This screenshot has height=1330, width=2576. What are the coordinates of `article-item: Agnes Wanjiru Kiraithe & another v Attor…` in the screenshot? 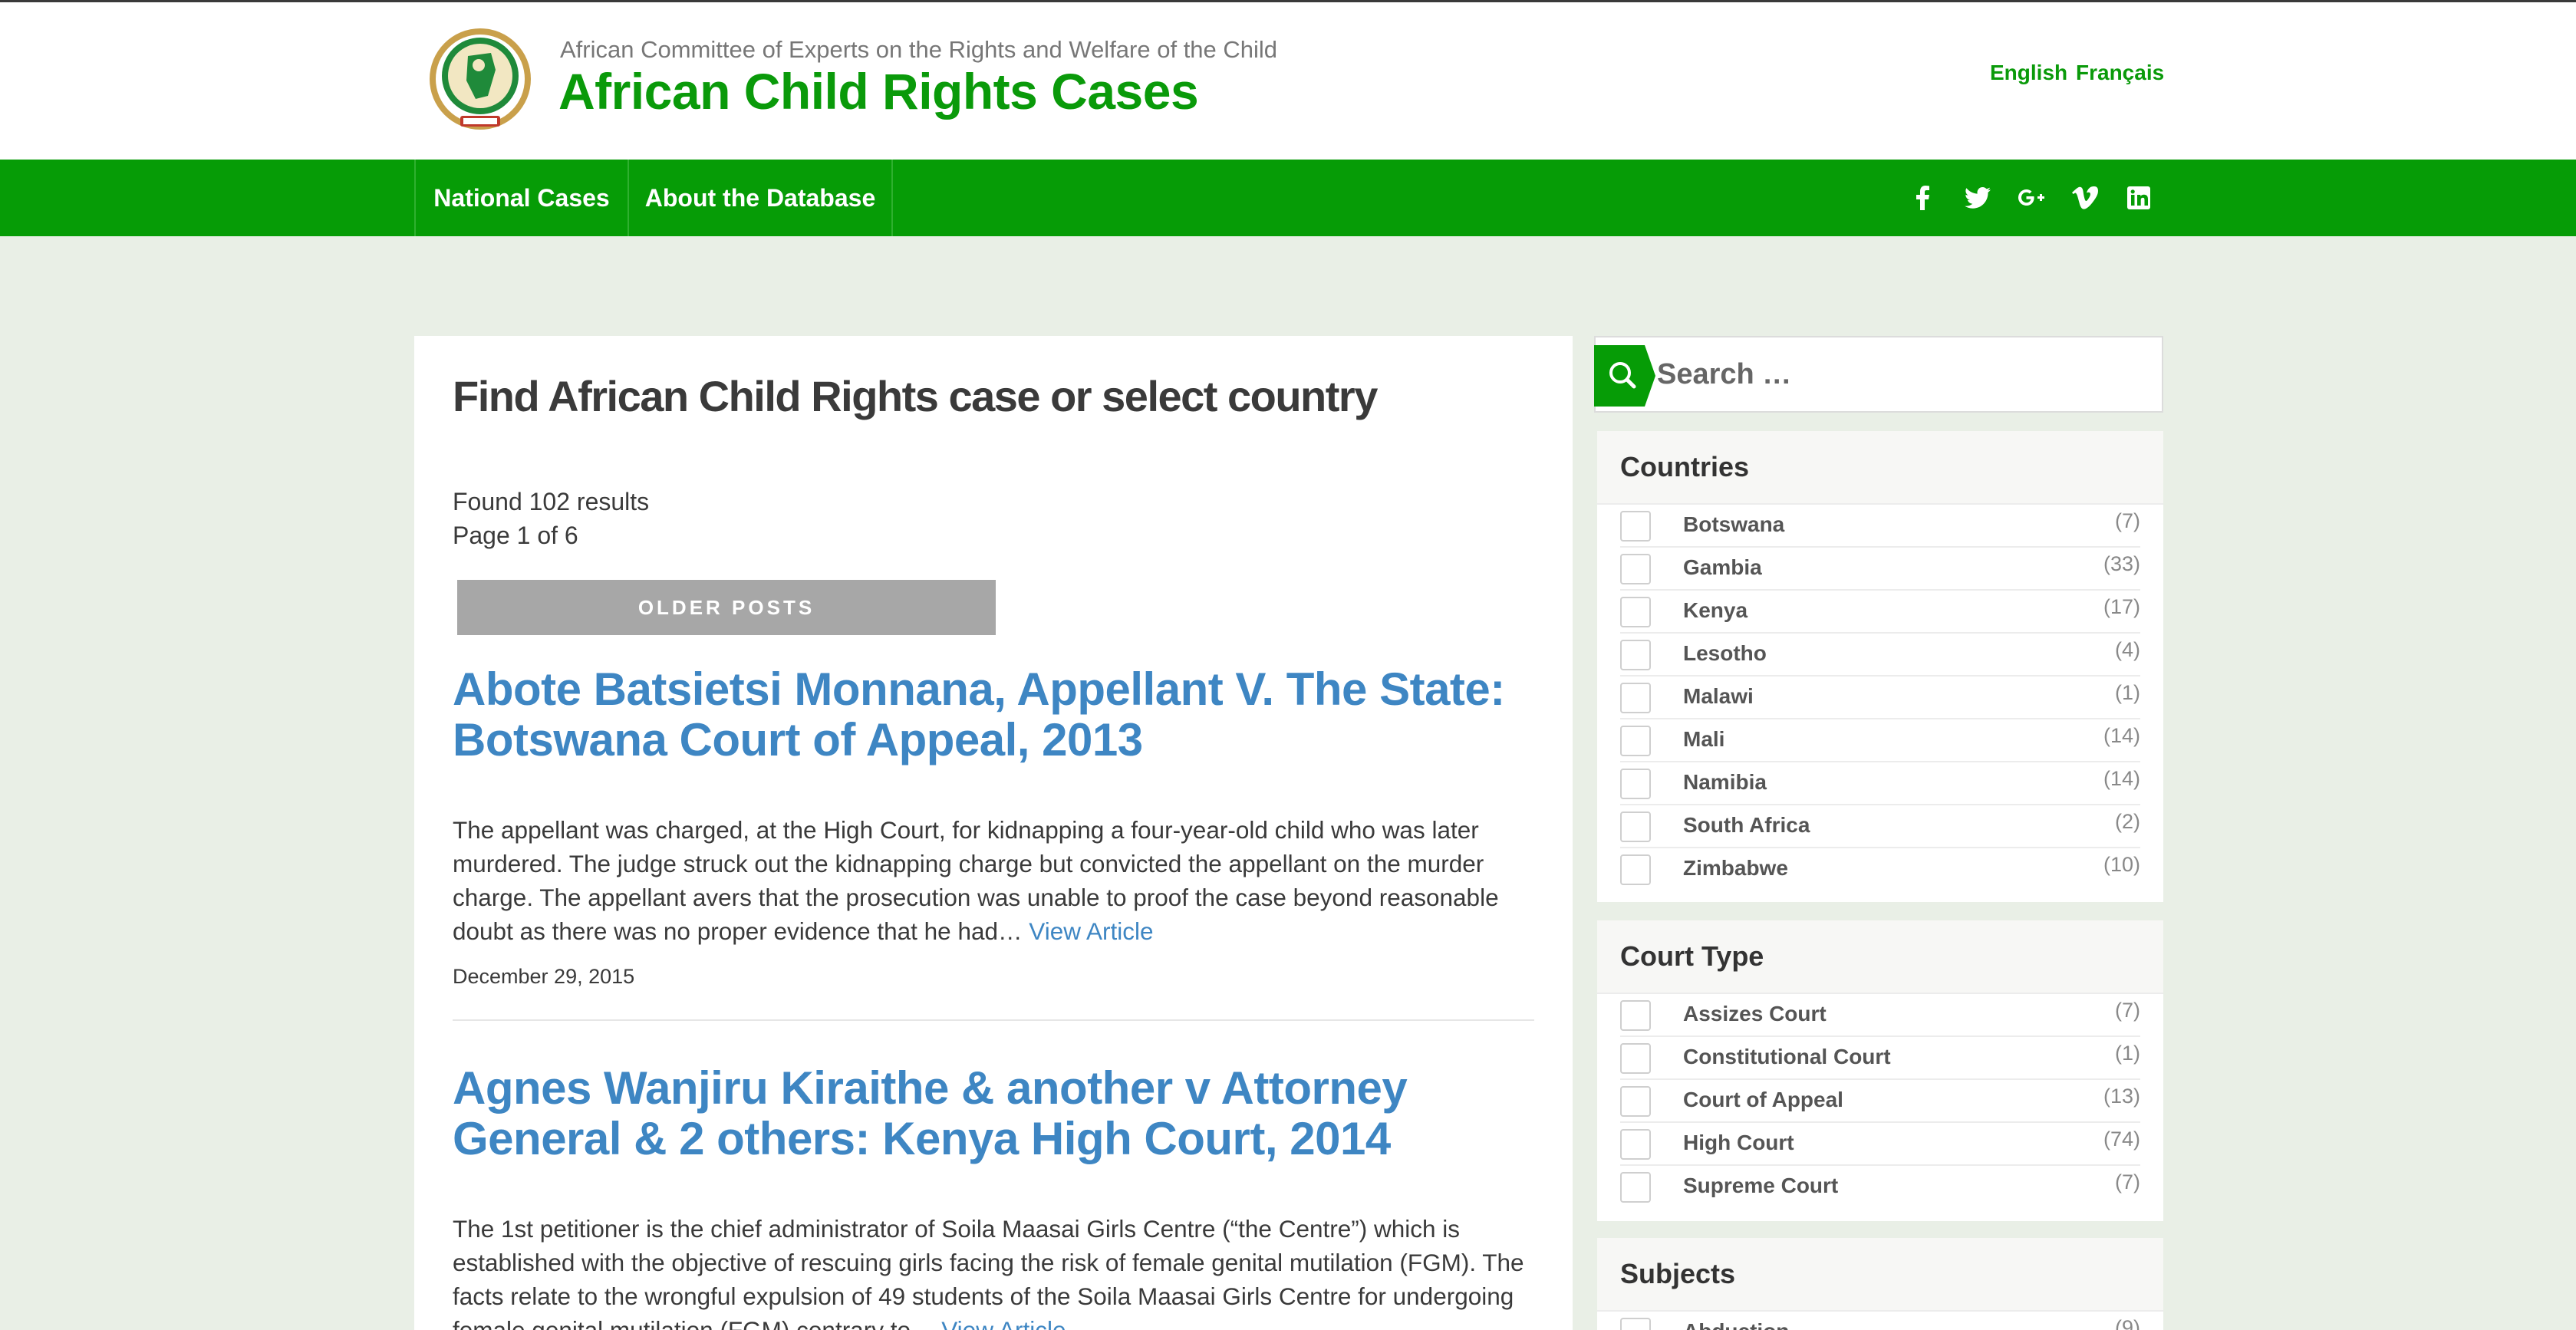 It's located at (993, 1196).